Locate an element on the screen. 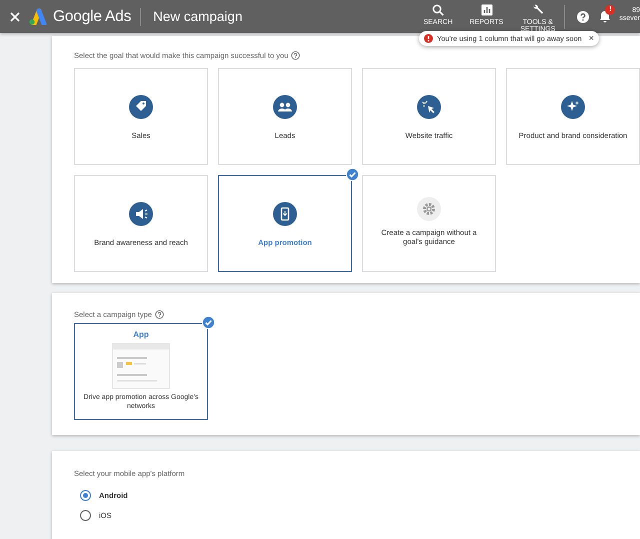 The height and width of the screenshot is (539, 640). phone-download-icon is located at coordinates (285, 214).